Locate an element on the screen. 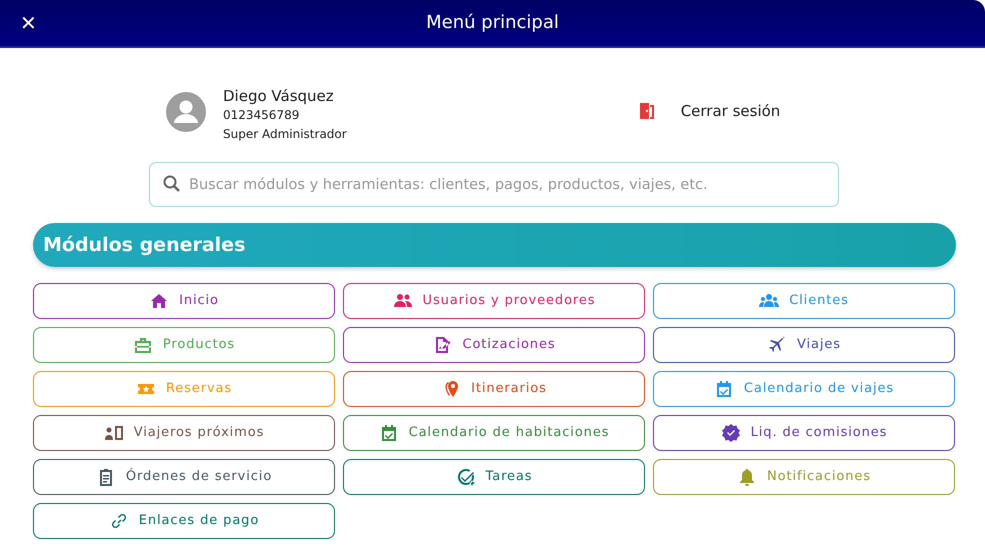 The width and height of the screenshot is (985, 553). user-phone: 0123456789 is located at coordinates (261, 115).